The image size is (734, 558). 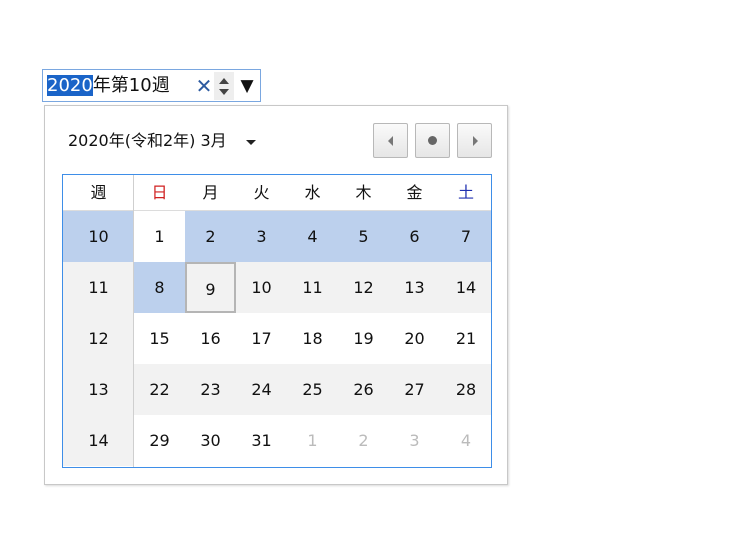 What do you see at coordinates (312, 389) in the screenshot?
I see `day-cell: 25` at bounding box center [312, 389].